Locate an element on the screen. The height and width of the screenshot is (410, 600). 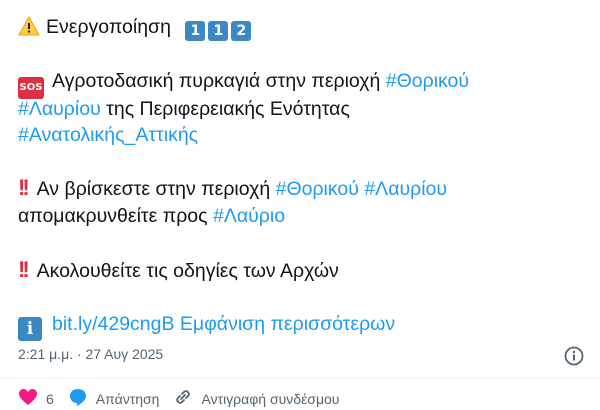
short-link: bit.ly/429cngB is located at coordinates (113, 324).